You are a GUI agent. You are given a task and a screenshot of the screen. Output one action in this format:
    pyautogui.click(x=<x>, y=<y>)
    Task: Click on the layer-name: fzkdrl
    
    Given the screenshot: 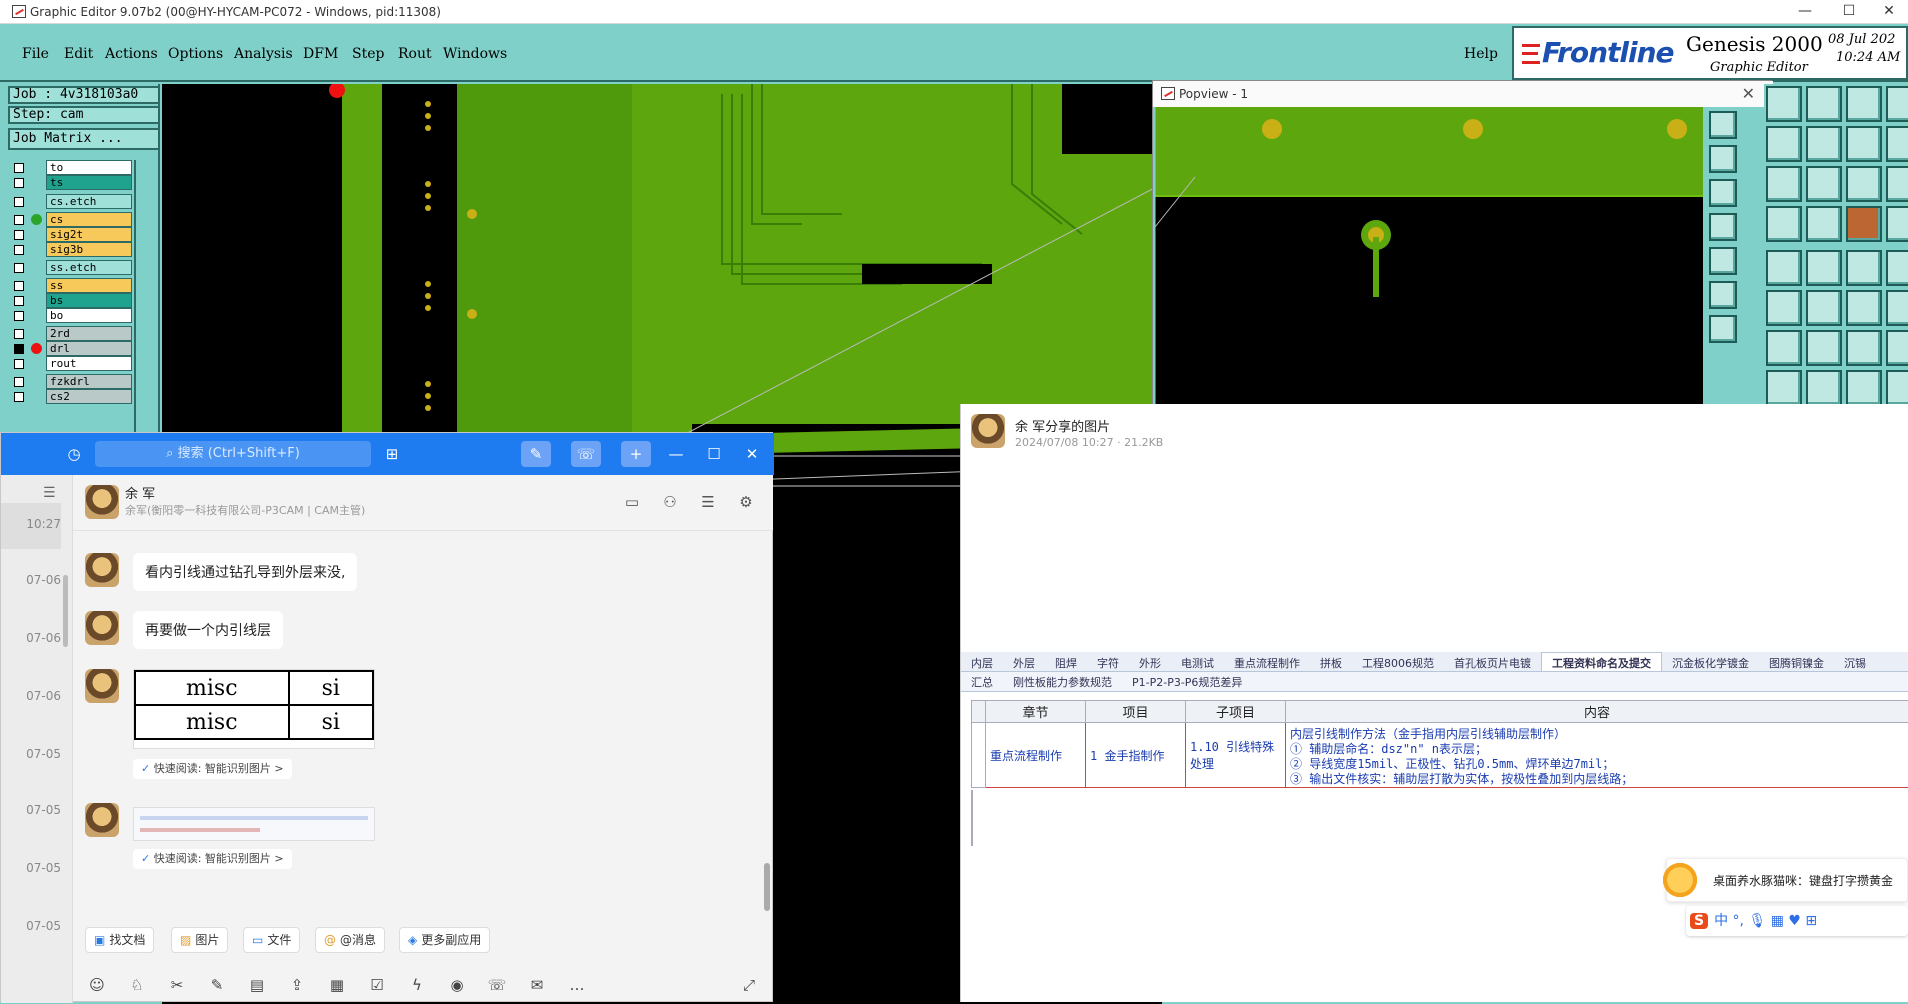 What is the action you would take?
    pyautogui.click(x=89, y=381)
    